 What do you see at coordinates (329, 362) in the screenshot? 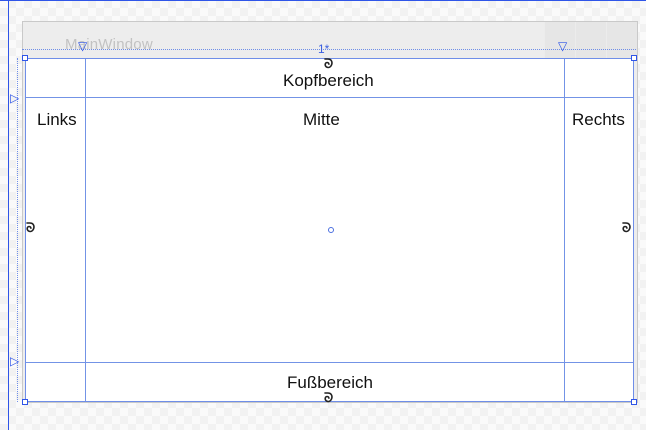
I see `row-divider-footer` at bounding box center [329, 362].